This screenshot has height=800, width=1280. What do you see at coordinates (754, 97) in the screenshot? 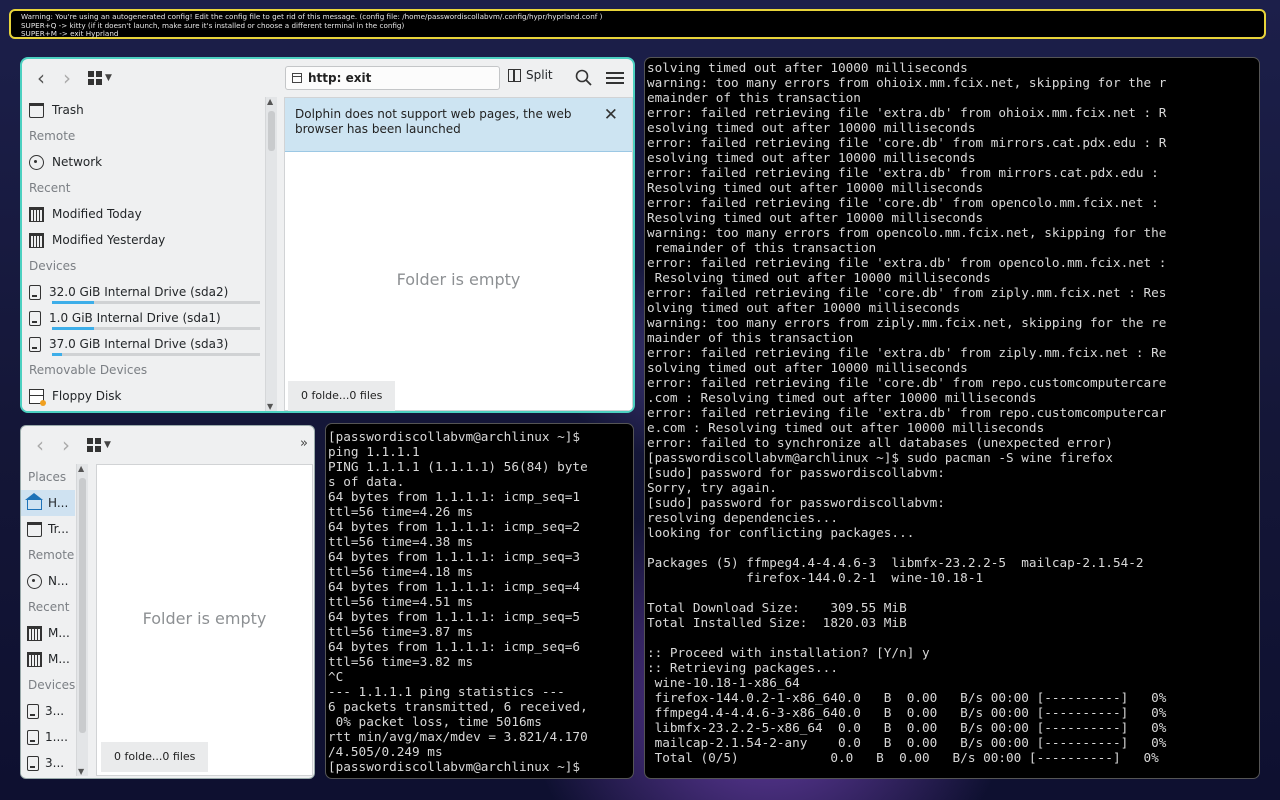
I see `terminal-line: emainder of this transaction` at bounding box center [754, 97].